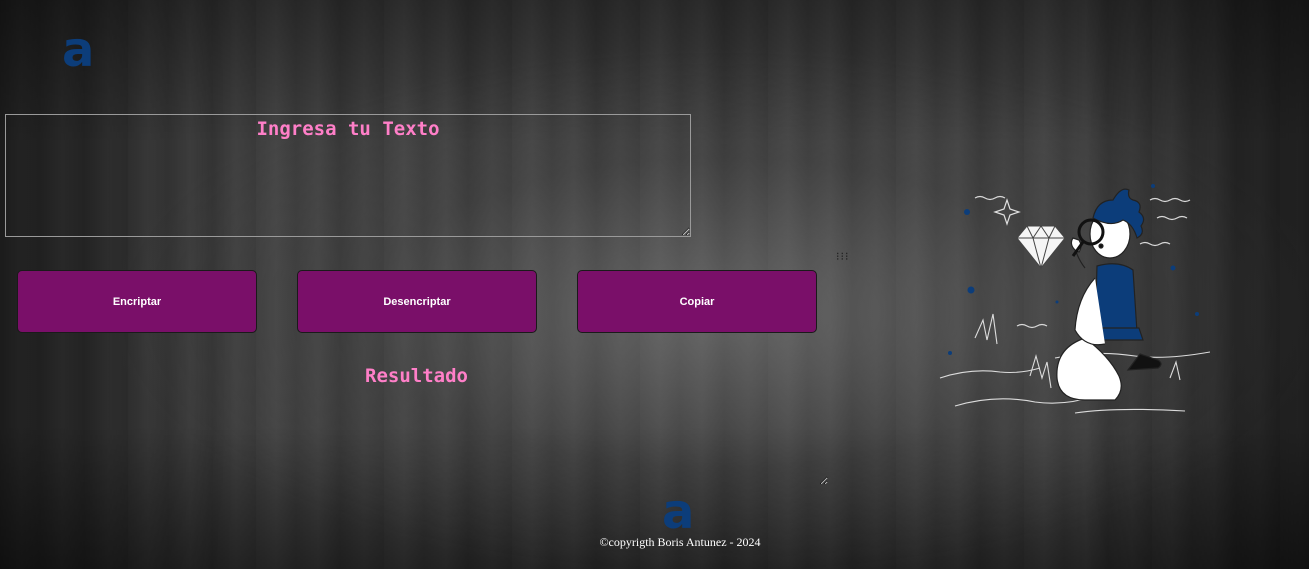 This screenshot has height=569, width=1309. What do you see at coordinates (137, 301) in the screenshot?
I see `encrypt-button: Encriptar` at bounding box center [137, 301].